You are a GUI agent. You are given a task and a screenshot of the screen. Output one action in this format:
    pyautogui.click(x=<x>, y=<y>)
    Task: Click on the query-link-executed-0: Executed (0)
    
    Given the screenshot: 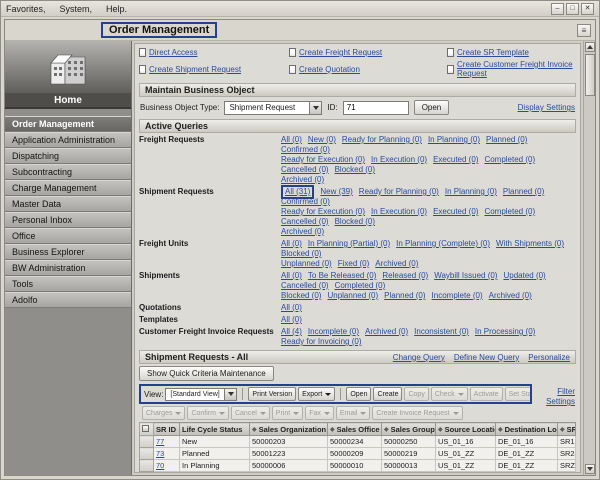 What is the action you would take?
    pyautogui.click(x=455, y=160)
    